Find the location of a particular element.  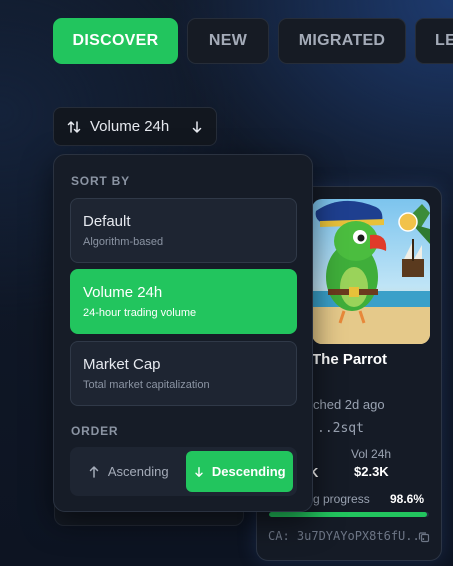

sort-option-title: Market Cap is located at coordinates (122, 364).